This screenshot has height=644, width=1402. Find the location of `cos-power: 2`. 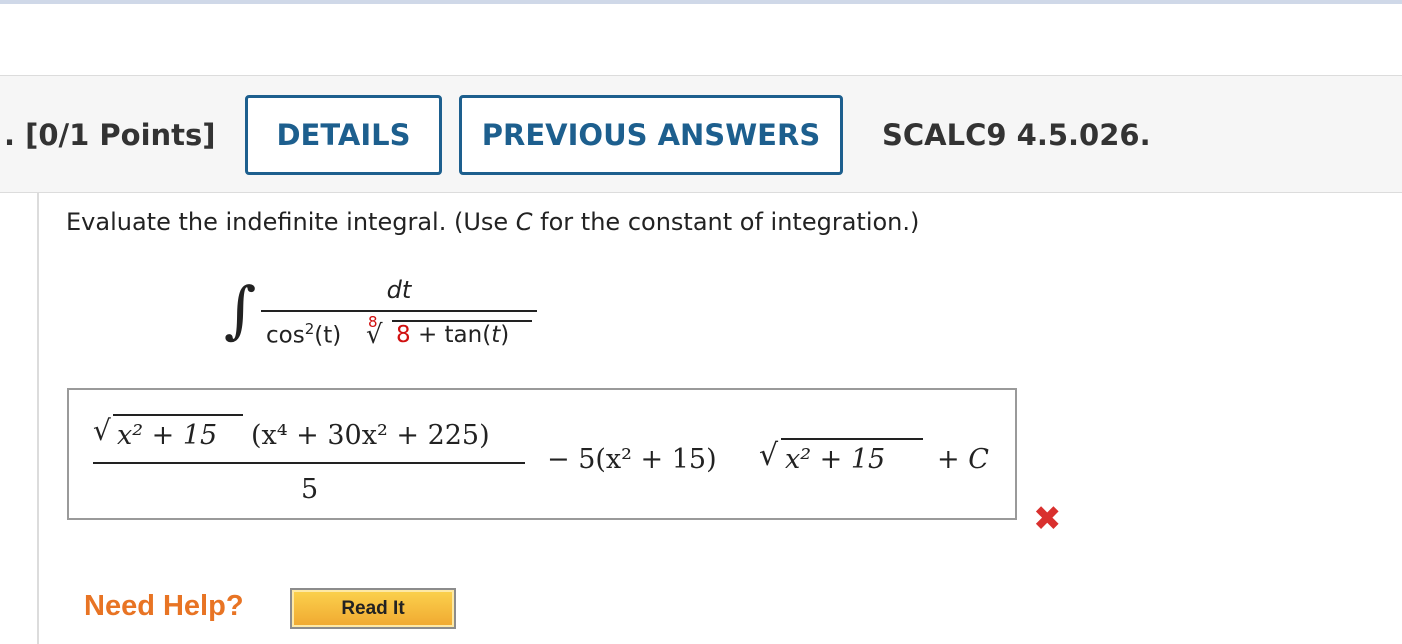

cos-power: 2 is located at coordinates (309, 329).